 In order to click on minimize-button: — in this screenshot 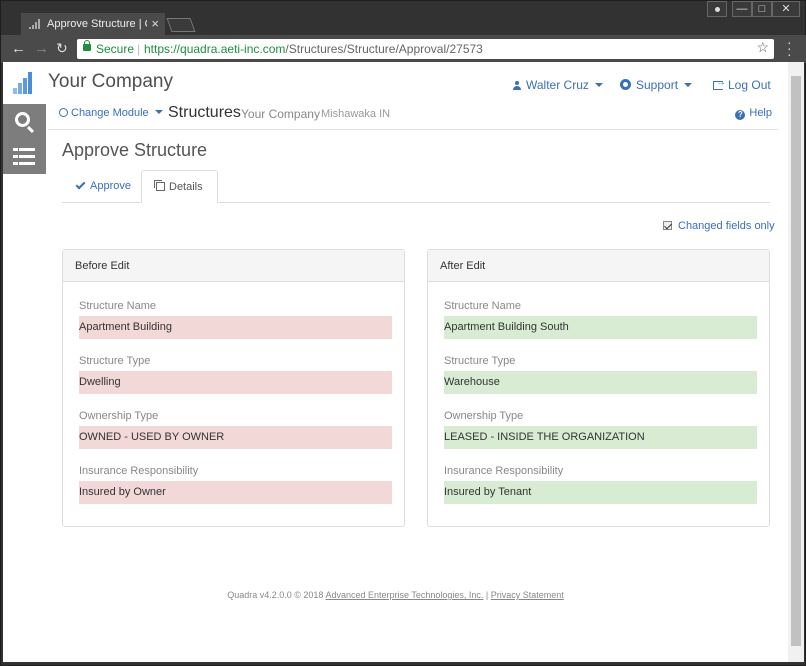, I will do `click(742, 9)`.